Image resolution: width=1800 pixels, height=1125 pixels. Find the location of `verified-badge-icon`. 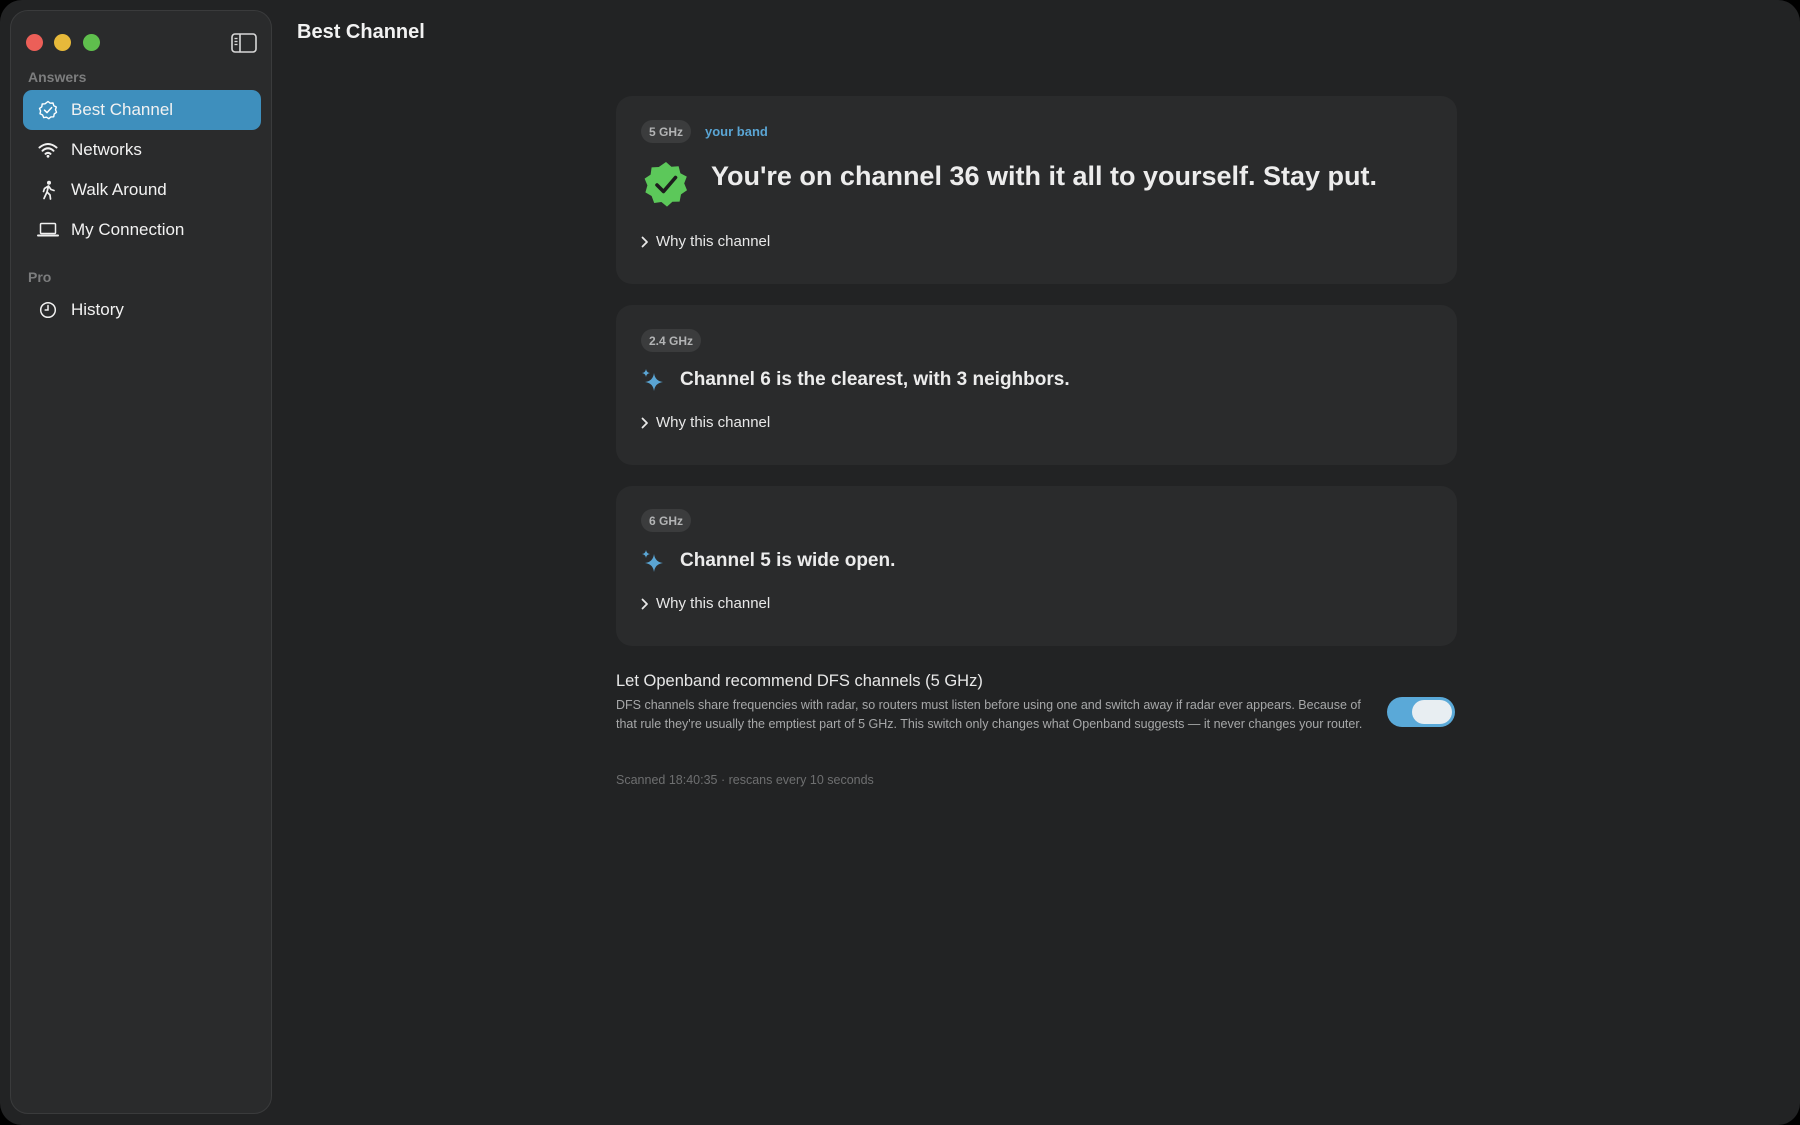

verified-badge-icon is located at coordinates (48, 110).